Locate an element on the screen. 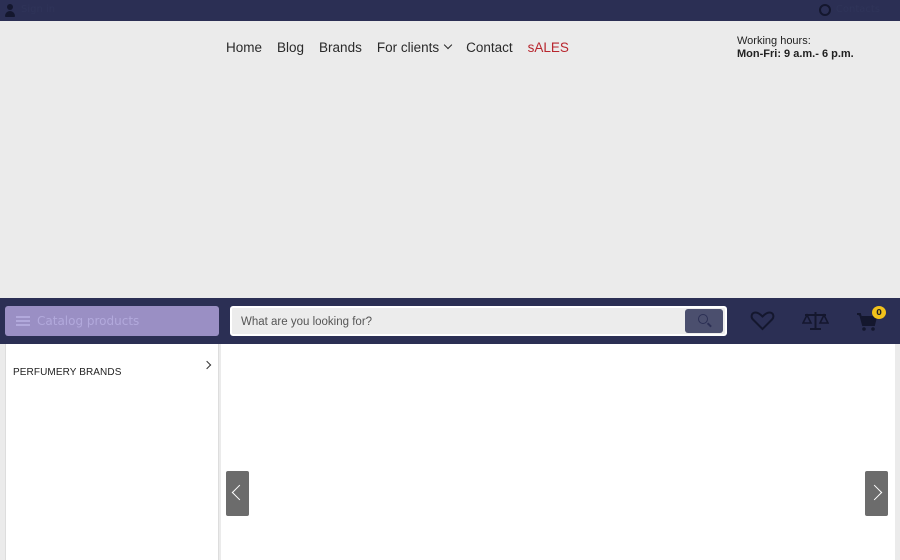 The width and height of the screenshot is (900, 560). clock-icon is located at coordinates (824, 10).